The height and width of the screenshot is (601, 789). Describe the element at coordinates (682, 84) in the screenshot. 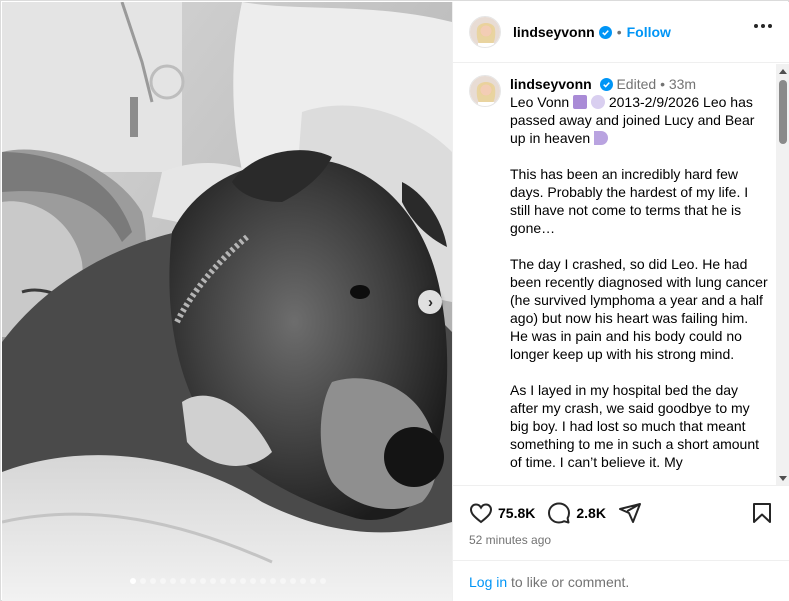

I see `post-age: 33m` at that location.